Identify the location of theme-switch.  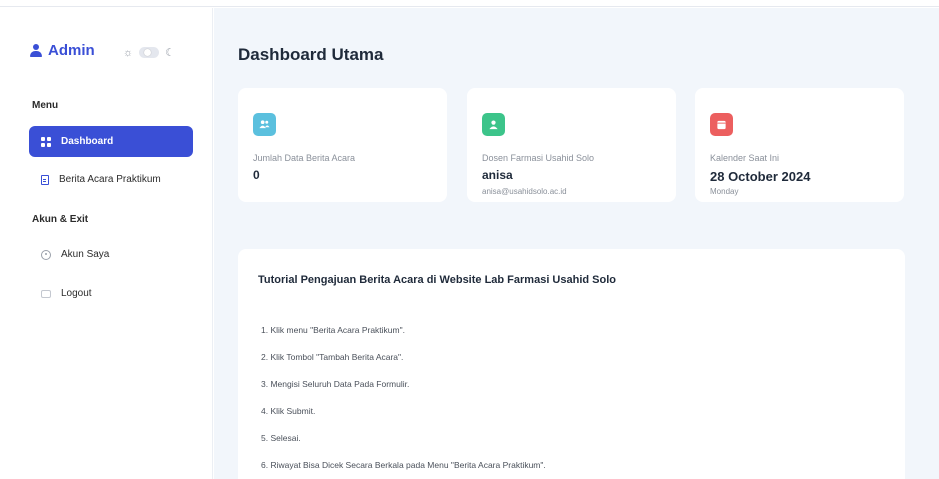
(149, 52).